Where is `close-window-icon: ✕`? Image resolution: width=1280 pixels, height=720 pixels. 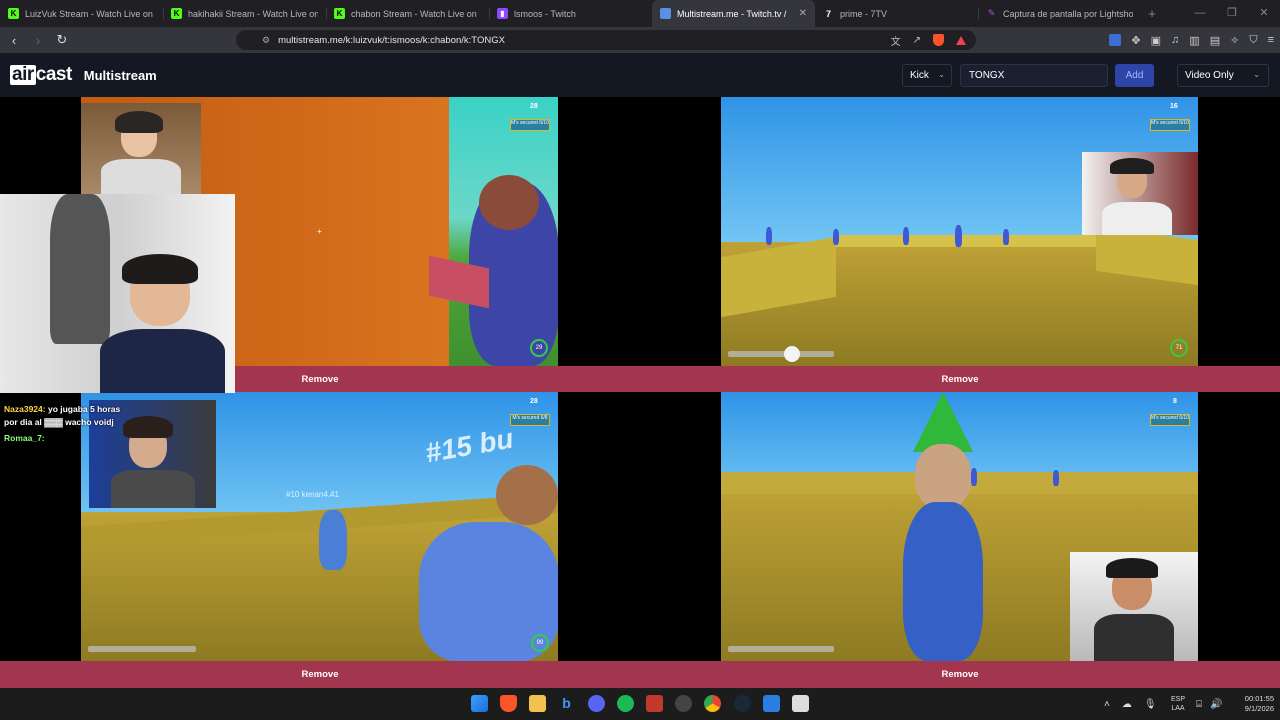
close-window-icon: ✕ is located at coordinates (1264, 13).